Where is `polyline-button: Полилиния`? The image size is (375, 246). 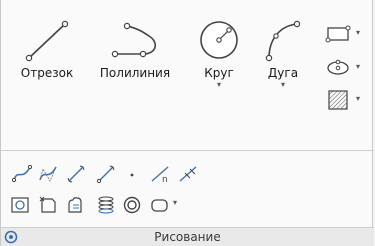
polyline-button: Полилиния is located at coordinates (135, 63).